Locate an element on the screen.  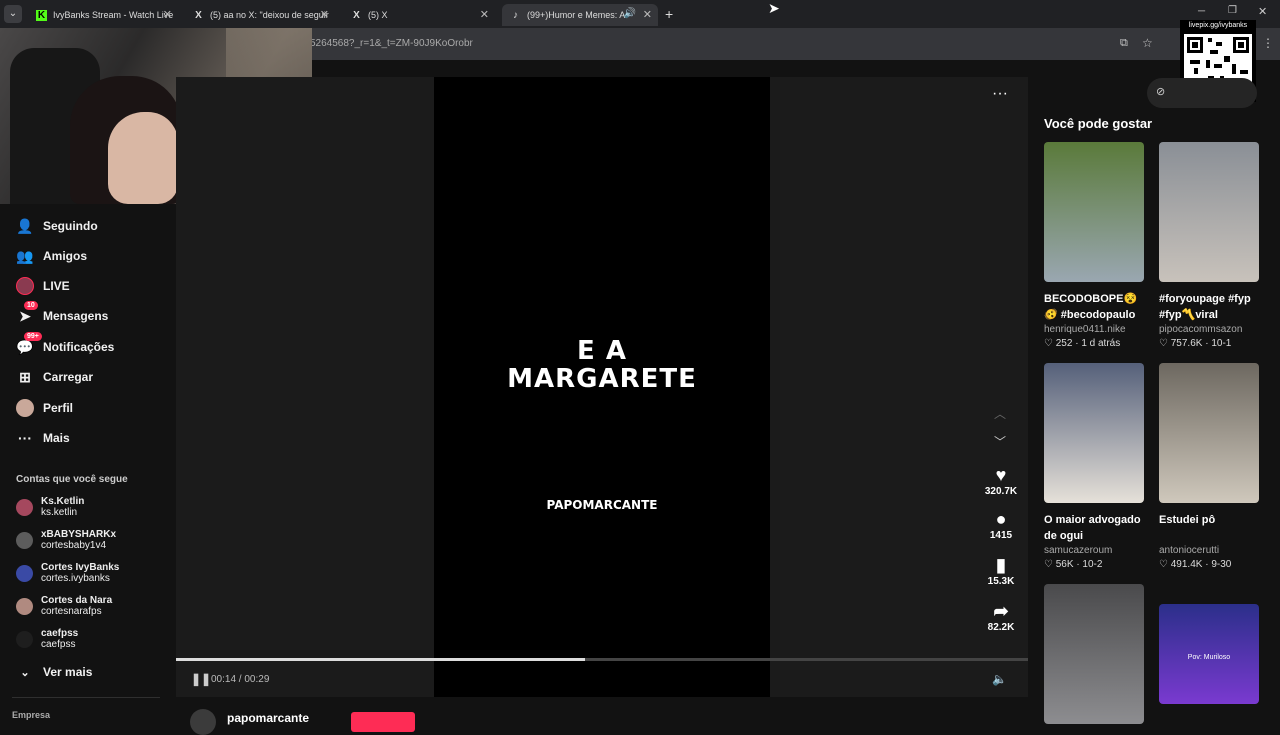
panel-pill-button: ⊘ is located at coordinates (1202, 93).